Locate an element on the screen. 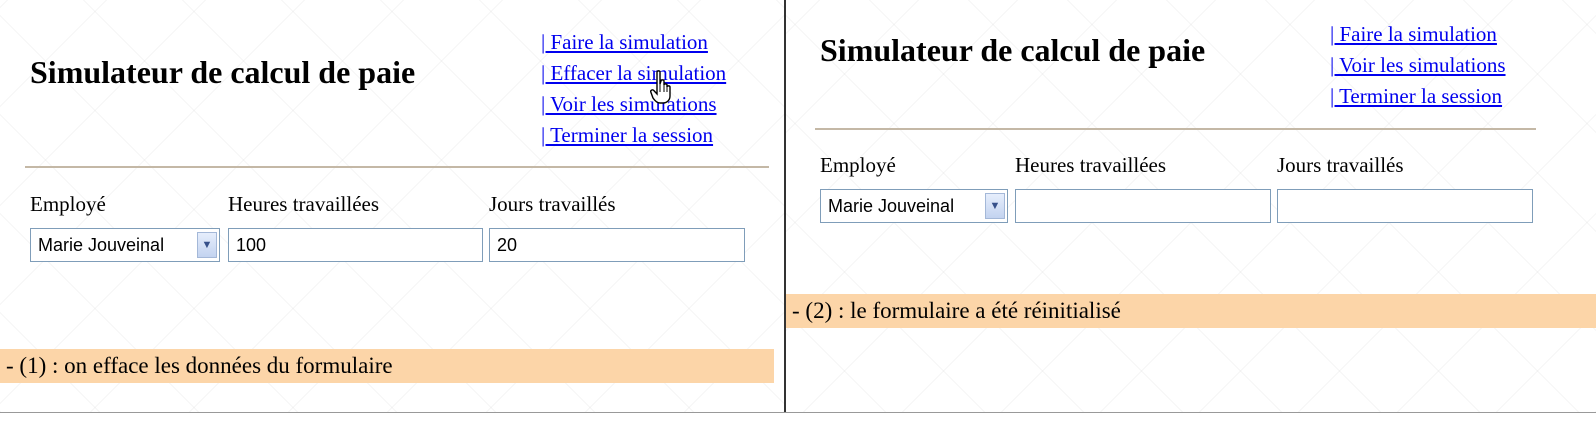 The height and width of the screenshot is (428, 1596). hours-input is located at coordinates (1143, 206).